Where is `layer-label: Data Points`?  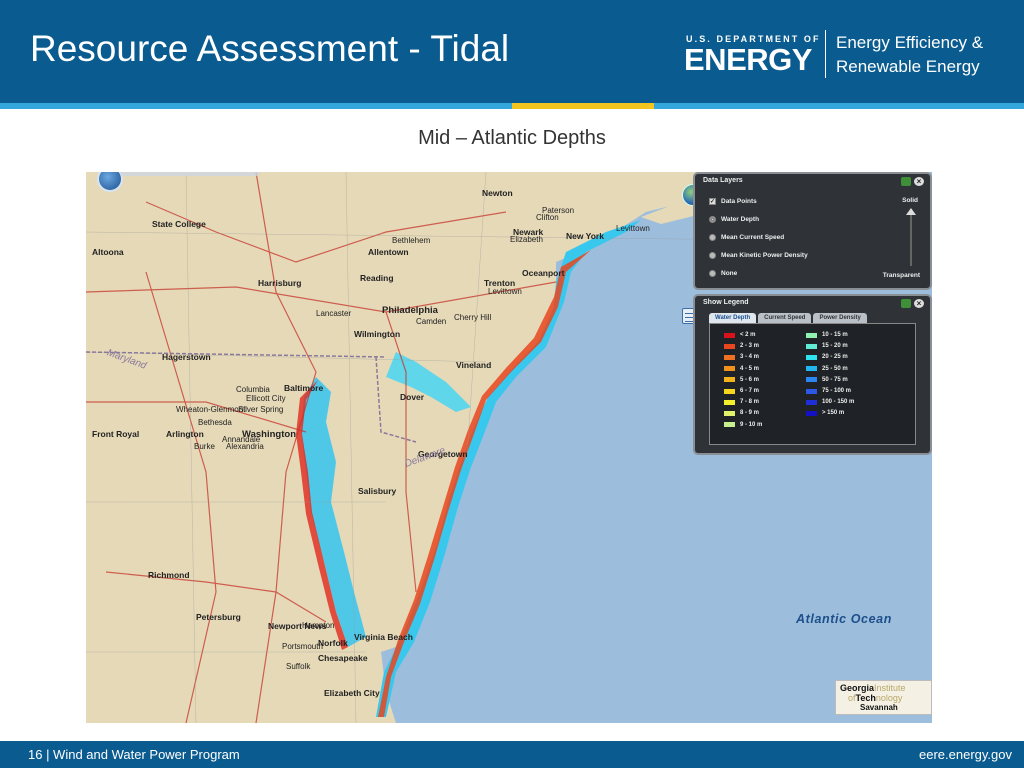
layer-label: Data Points is located at coordinates (739, 201).